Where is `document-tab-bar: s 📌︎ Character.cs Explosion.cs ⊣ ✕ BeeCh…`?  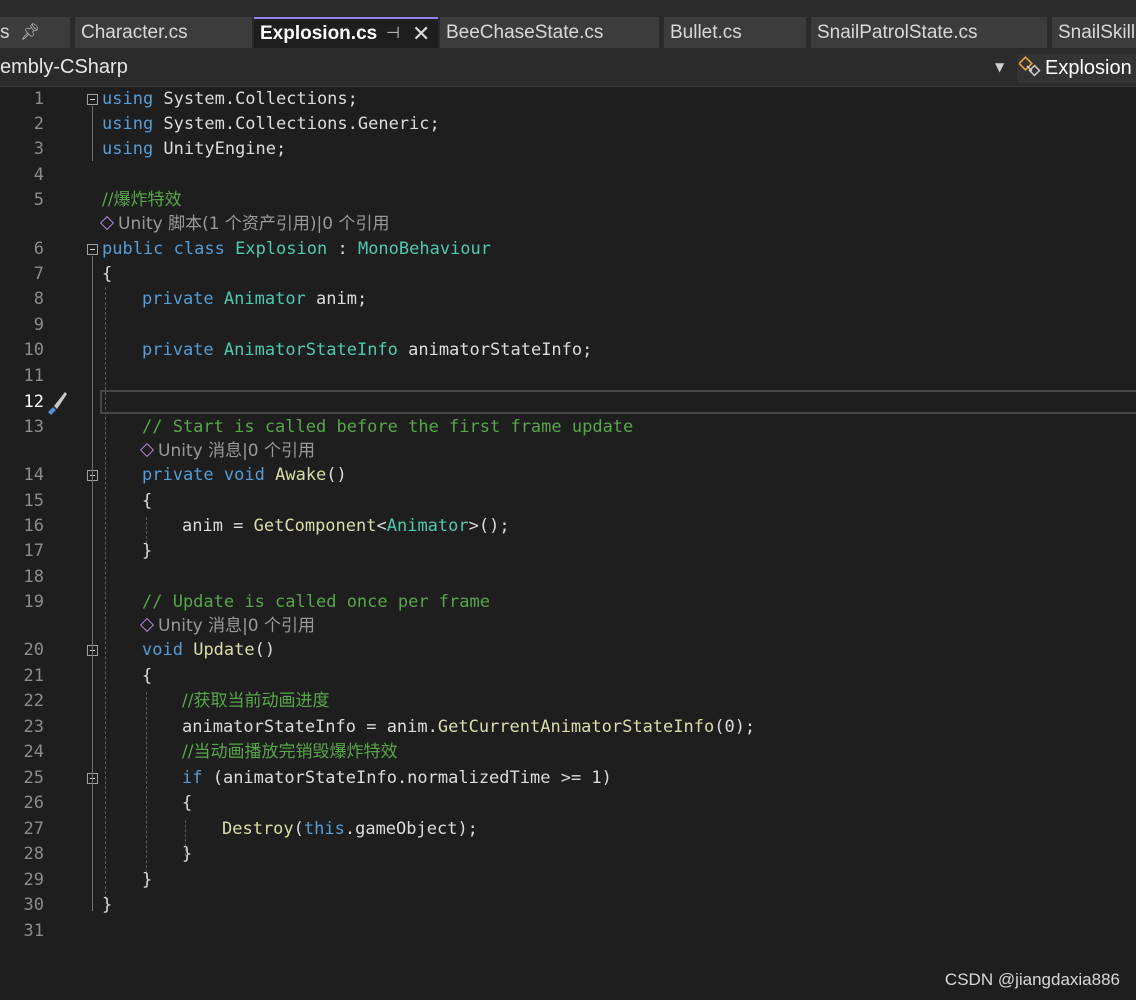 document-tab-bar: s 📌︎ Character.cs Explosion.cs ⊣ ✕ BeeCh… is located at coordinates (568, 25).